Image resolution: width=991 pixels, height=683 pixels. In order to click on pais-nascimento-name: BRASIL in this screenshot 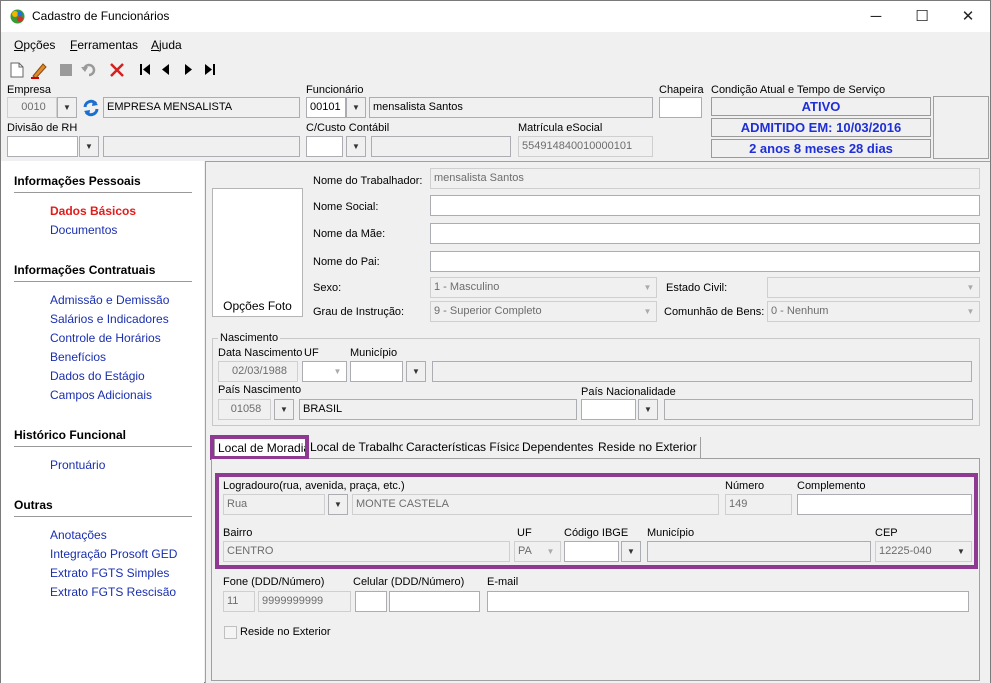, I will do `click(438, 409)`.